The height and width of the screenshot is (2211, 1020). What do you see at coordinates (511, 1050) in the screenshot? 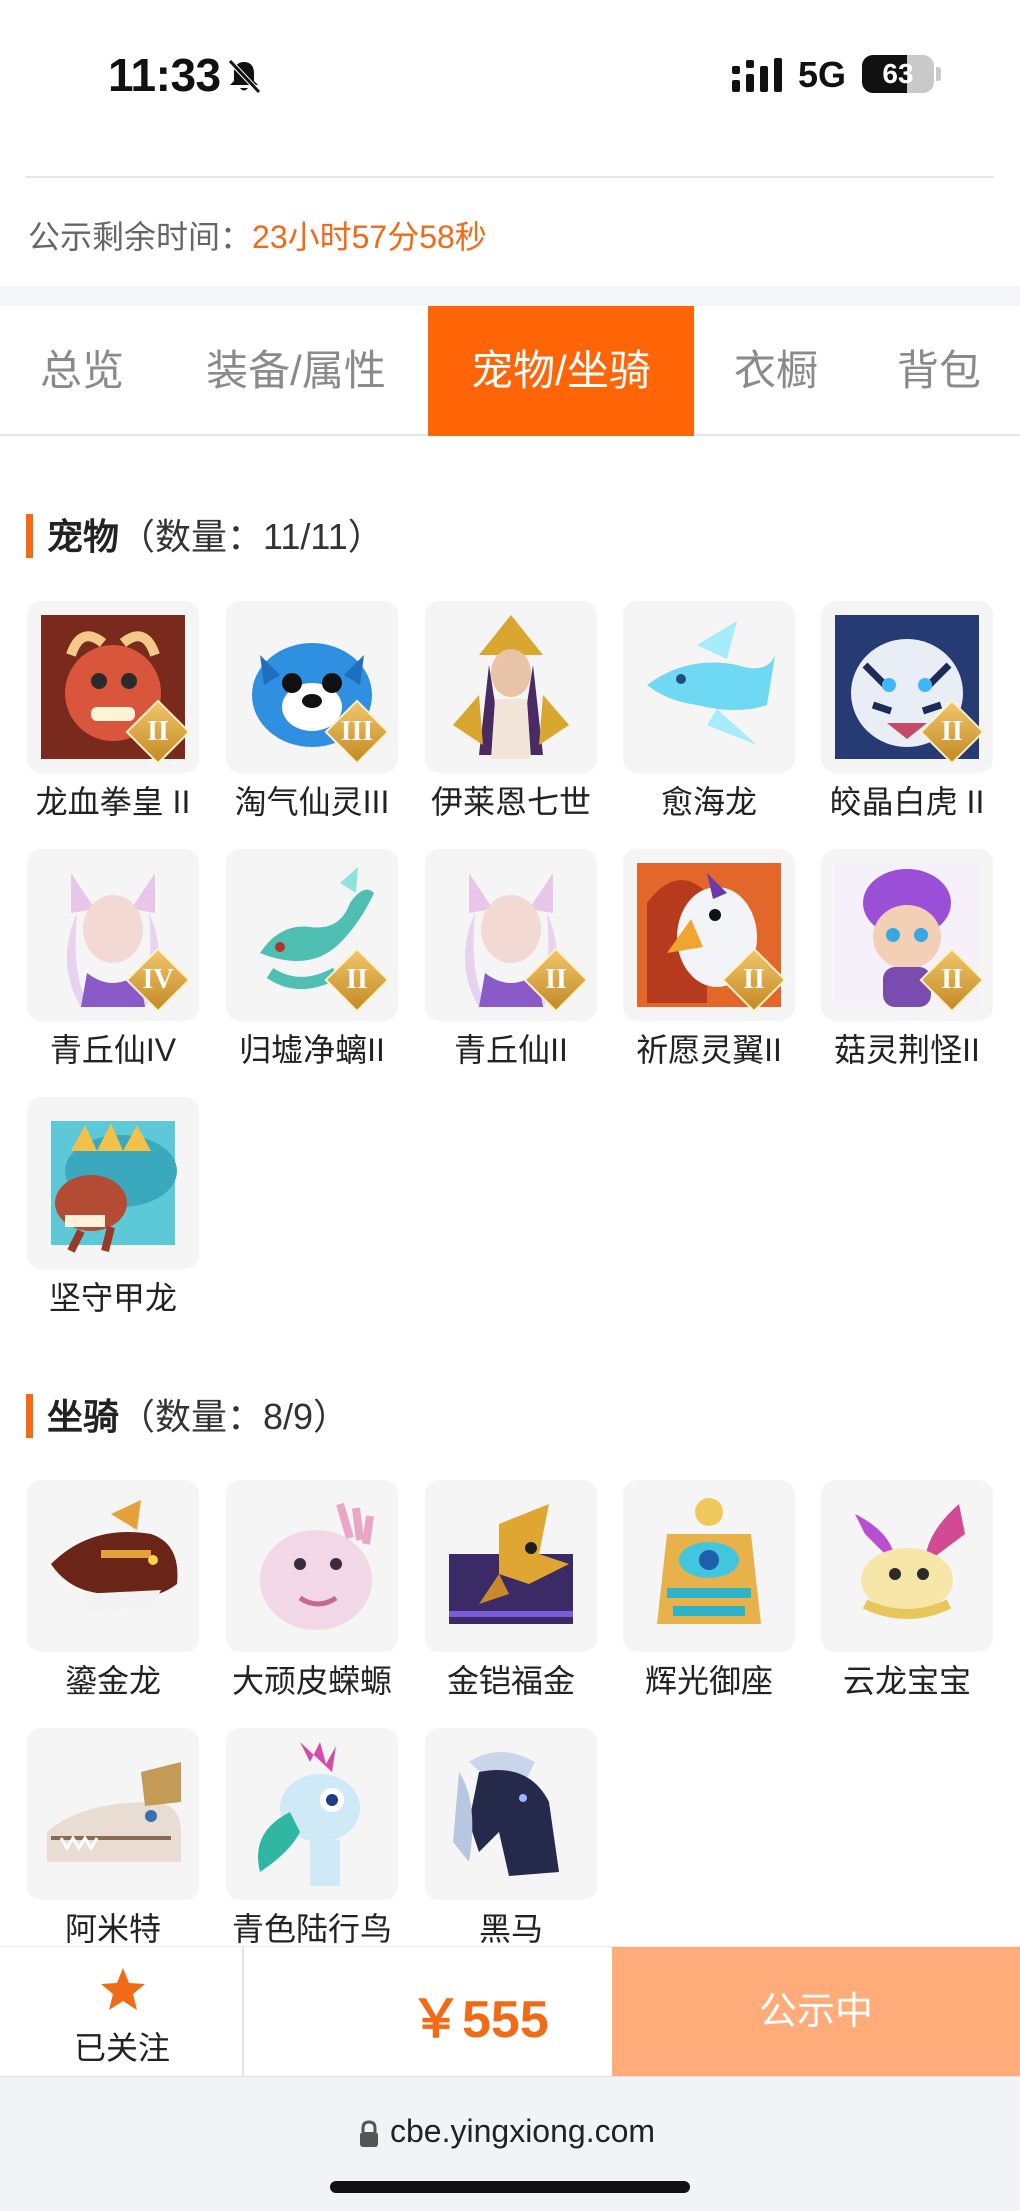
I see `pet-name: 青丘仙II` at bounding box center [511, 1050].